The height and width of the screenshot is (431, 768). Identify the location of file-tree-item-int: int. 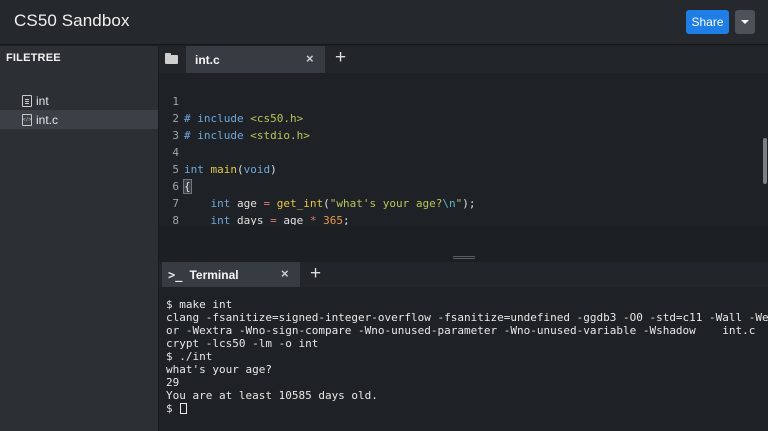
(79, 100).